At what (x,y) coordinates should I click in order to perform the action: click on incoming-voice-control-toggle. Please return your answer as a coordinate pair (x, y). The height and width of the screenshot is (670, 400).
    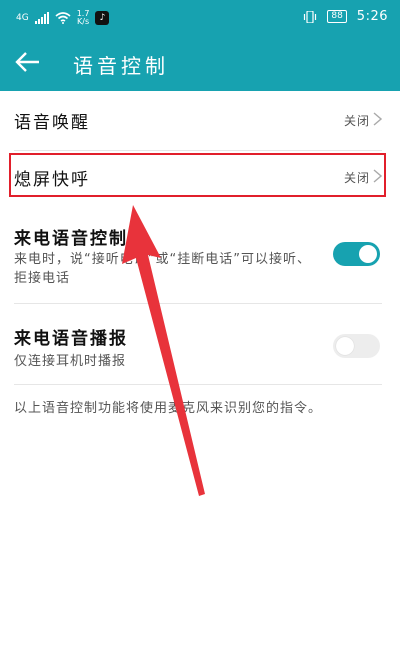
    Looking at the image, I should click on (356, 254).